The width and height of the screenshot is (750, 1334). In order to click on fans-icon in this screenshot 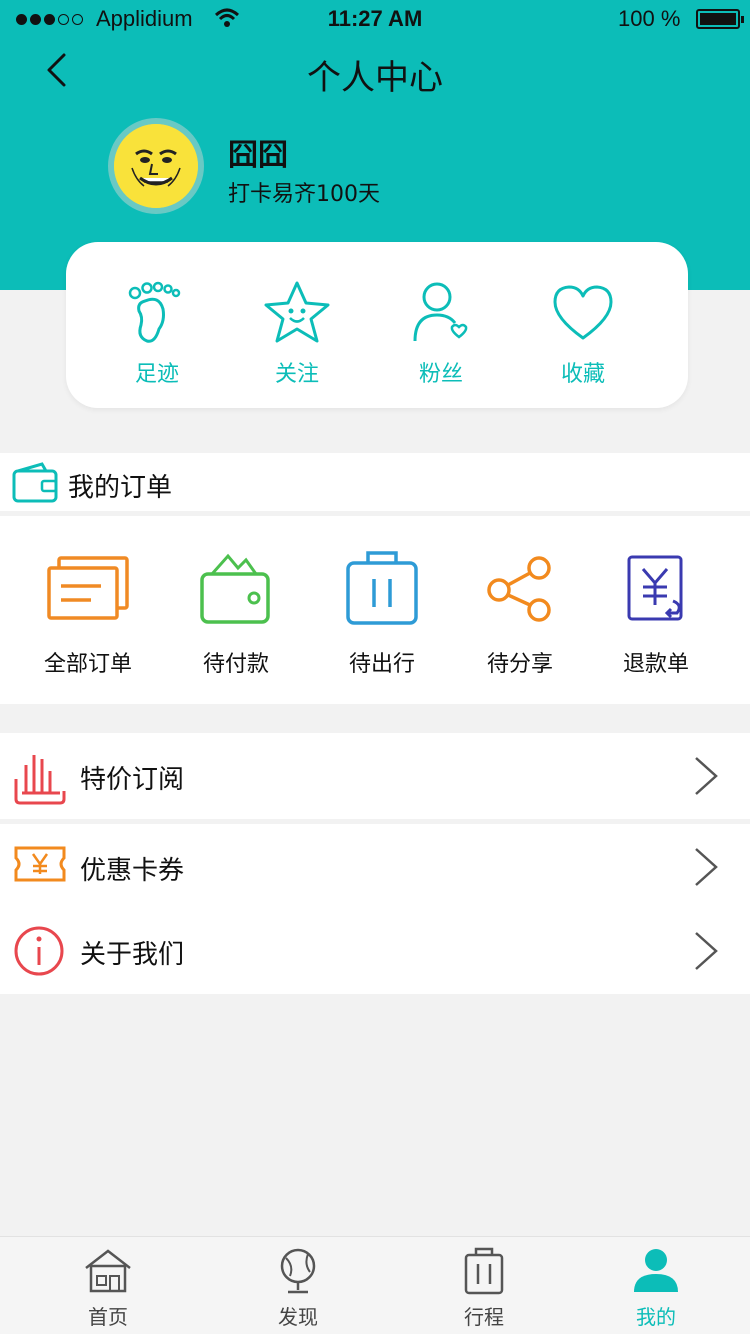, I will do `click(440, 312)`.